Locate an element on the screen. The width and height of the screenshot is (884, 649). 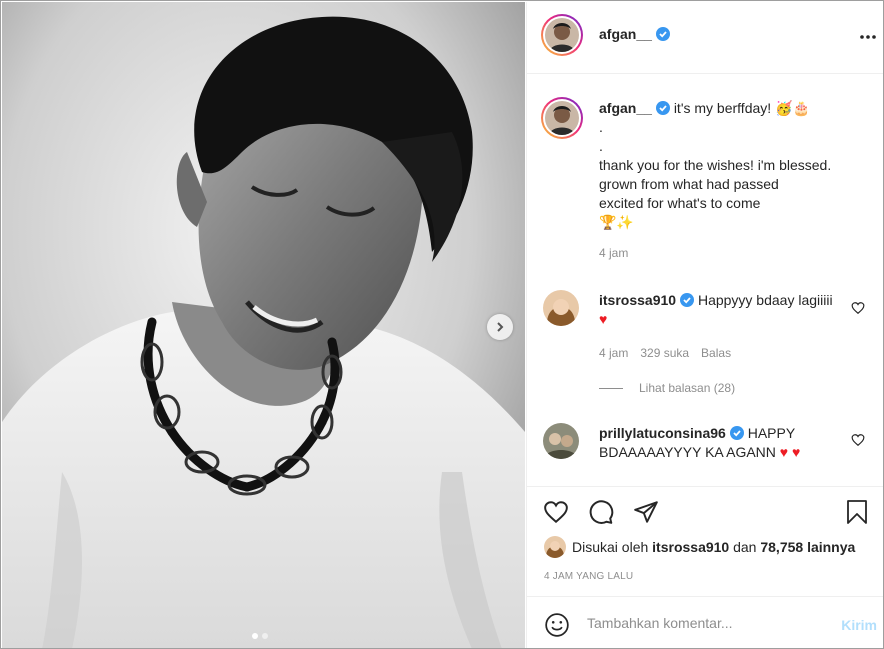
more-options-icon is located at coordinates (868, 37).